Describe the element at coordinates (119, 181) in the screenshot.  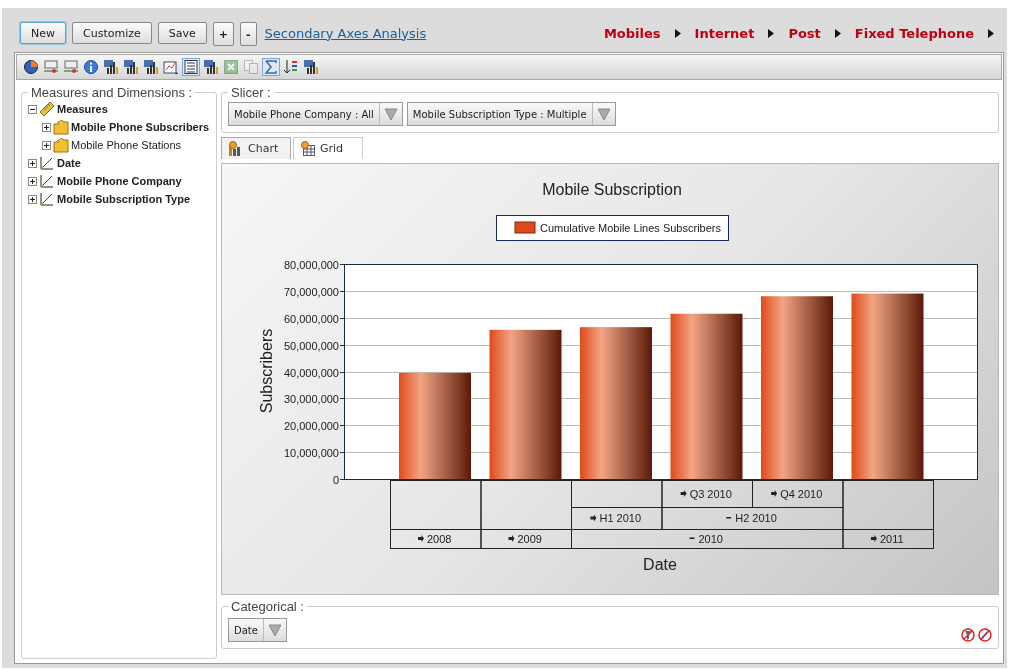
I see `tree-item: Mobile Phone Company` at that location.